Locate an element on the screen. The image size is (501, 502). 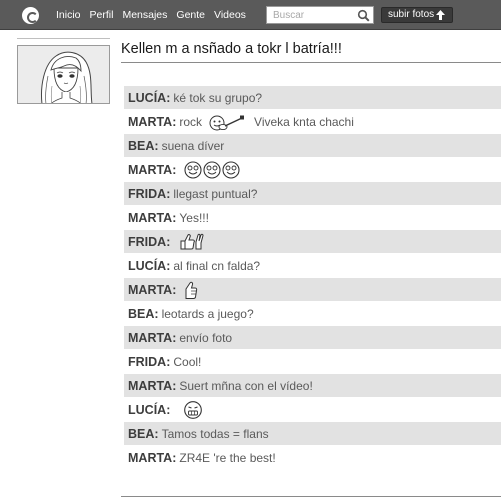
chat-row: LUCÍA: ké tok su grupo? is located at coordinates (312, 97).